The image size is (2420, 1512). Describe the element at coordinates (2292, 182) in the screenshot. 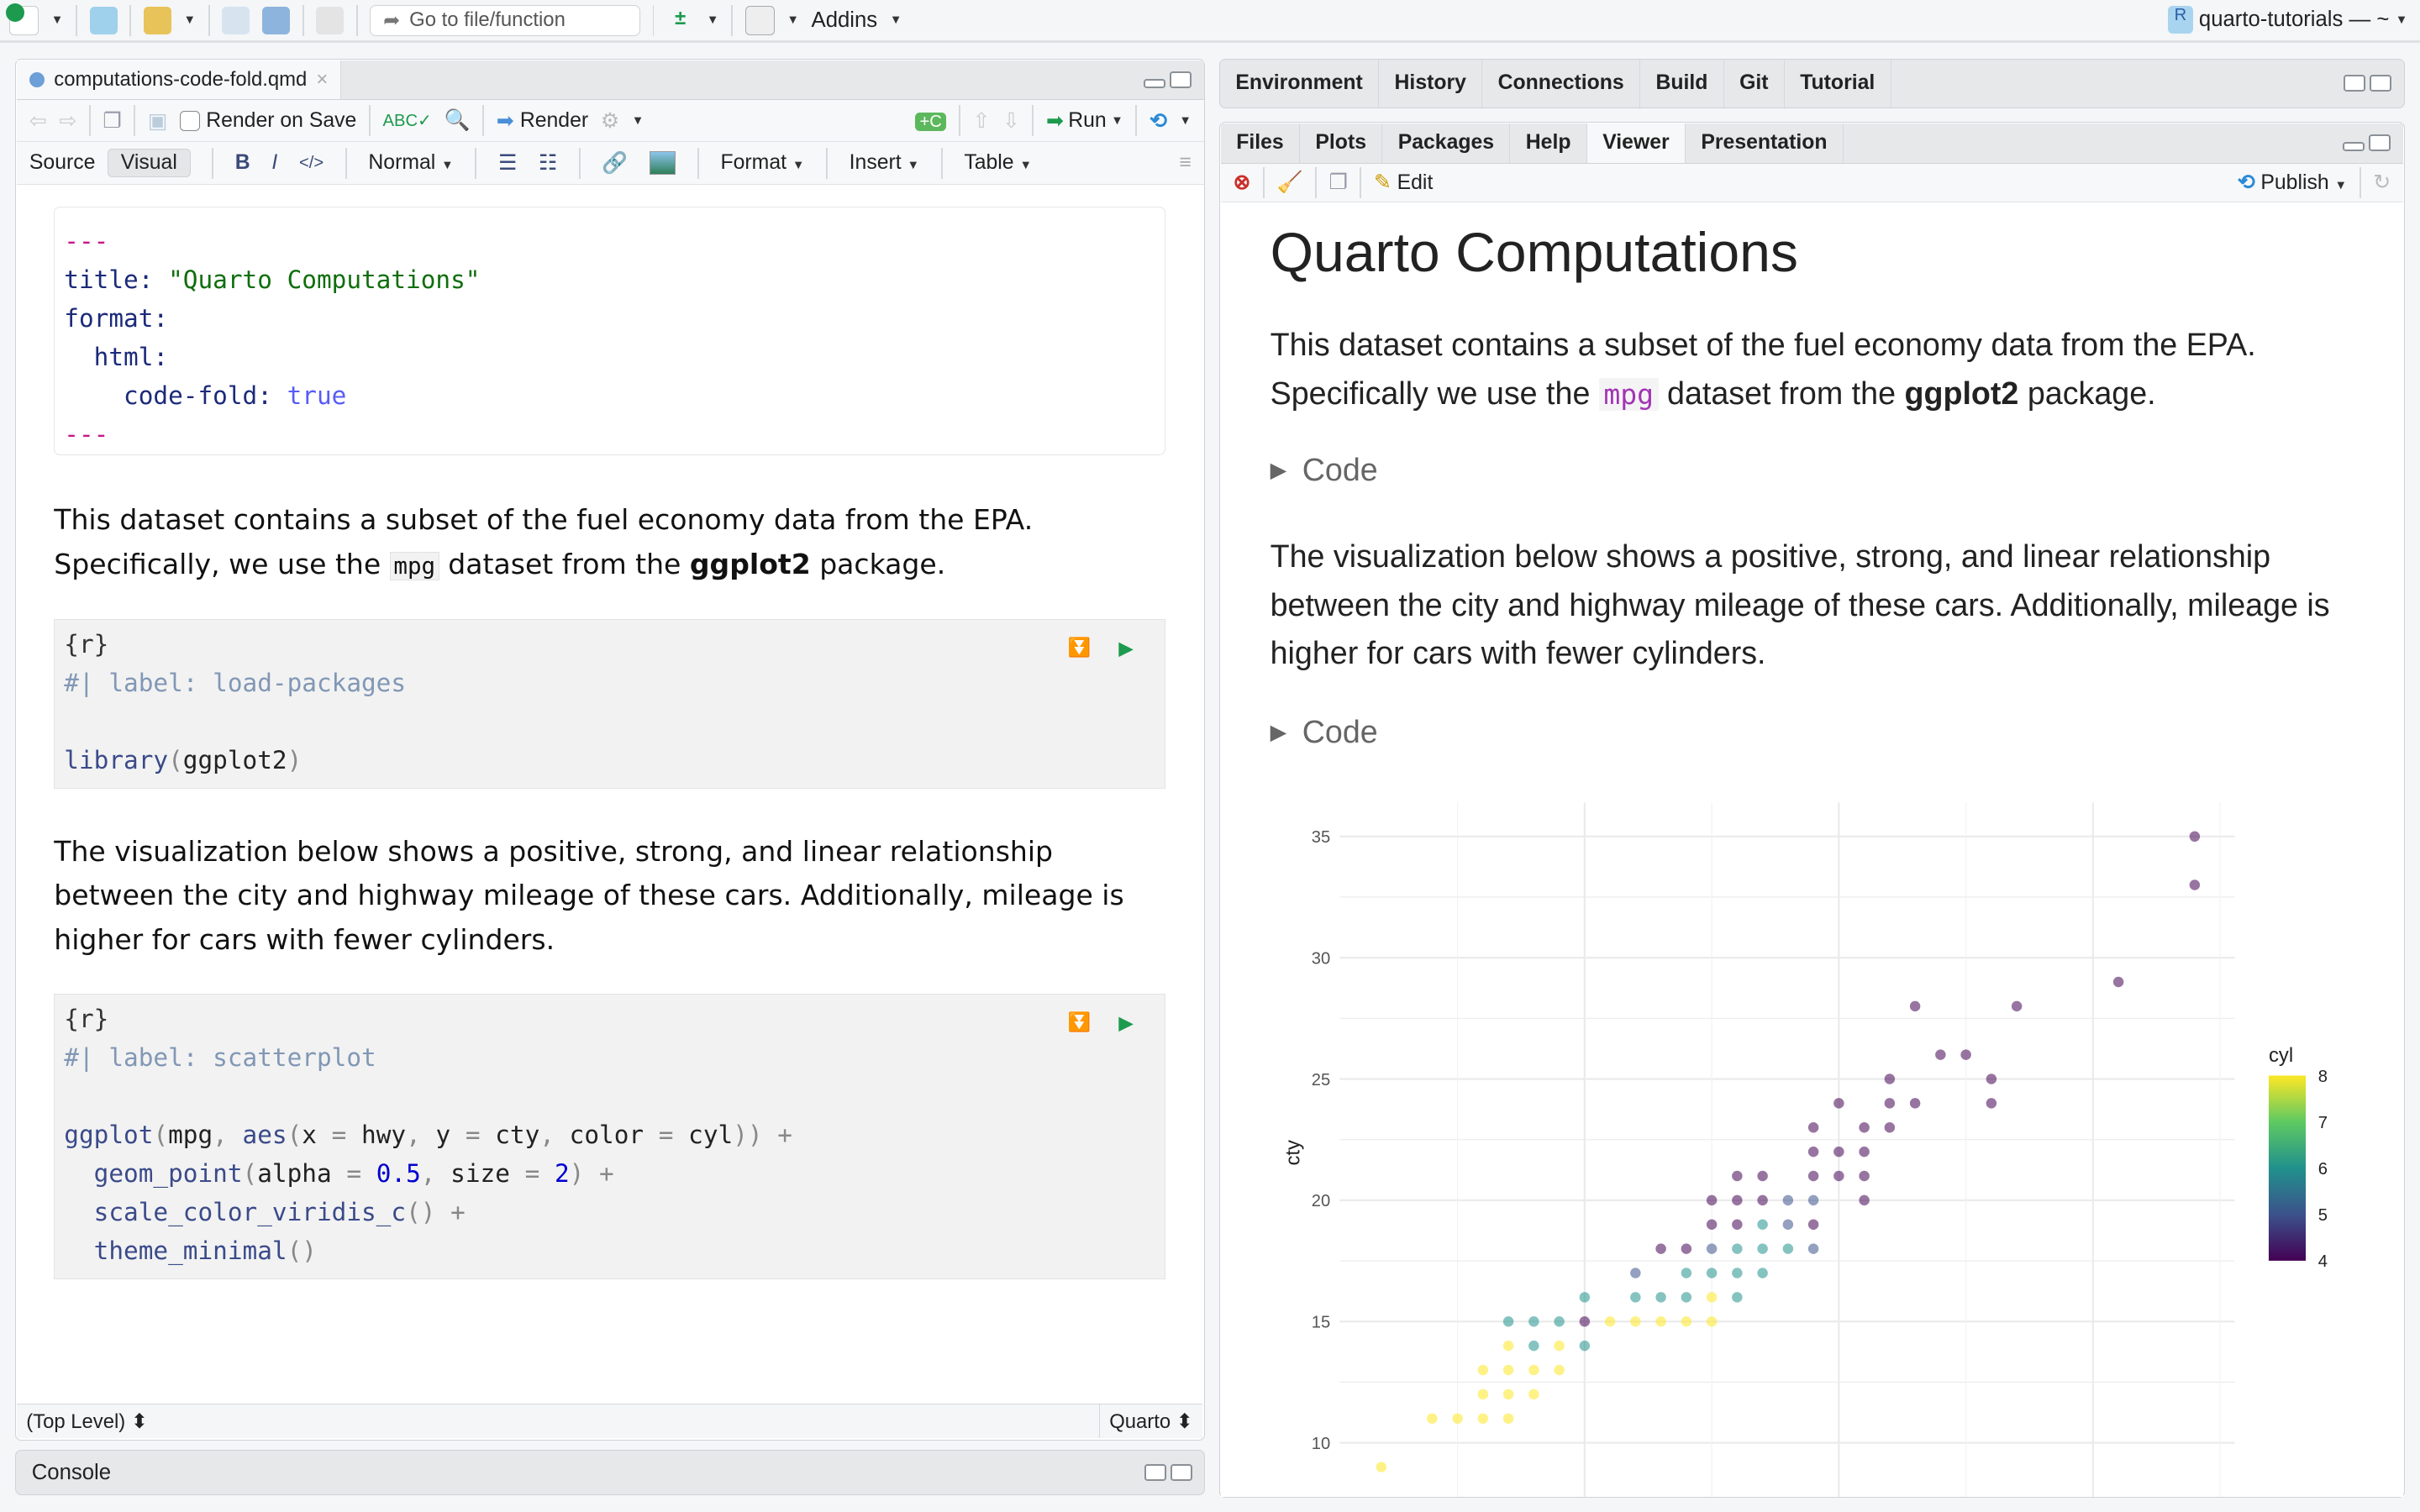

I see `publish-button: ⟲ Publish ▼` at that location.